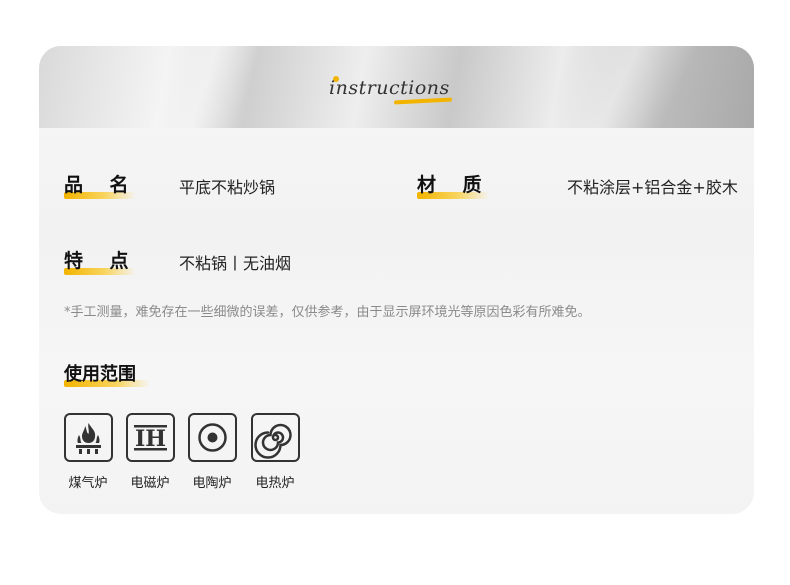 This screenshot has height=585, width=790. What do you see at coordinates (150, 437) in the screenshot?
I see `induction-icon: IH` at bounding box center [150, 437].